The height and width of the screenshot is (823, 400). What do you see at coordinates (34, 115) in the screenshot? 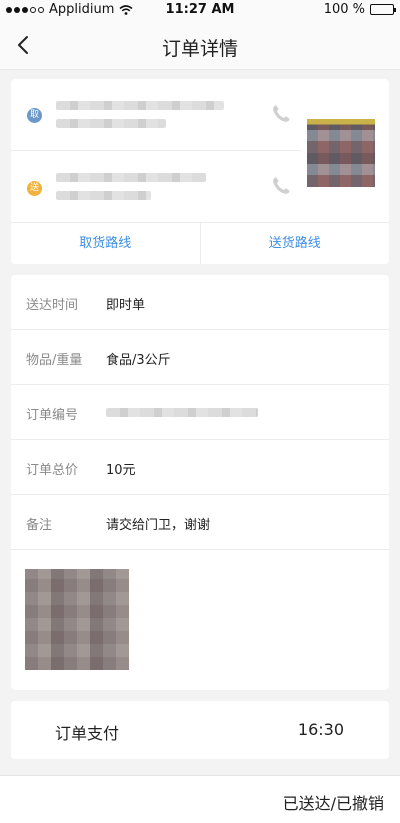
I see `pickup-badge: 取` at bounding box center [34, 115].